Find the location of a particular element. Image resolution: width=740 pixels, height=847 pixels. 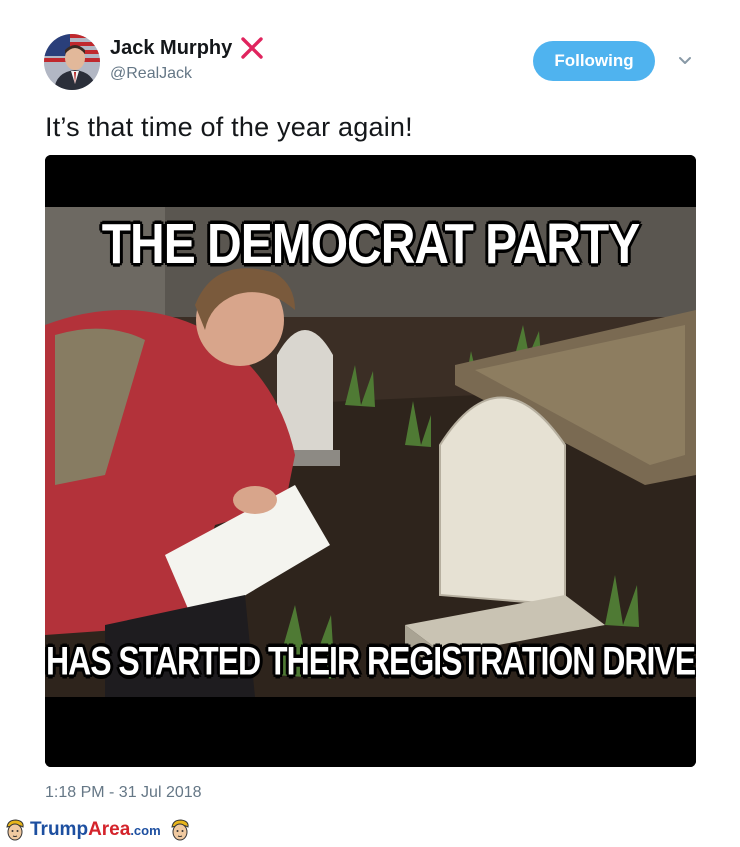

site-logo-text: TrumpArea.com is located at coordinates (95, 830).